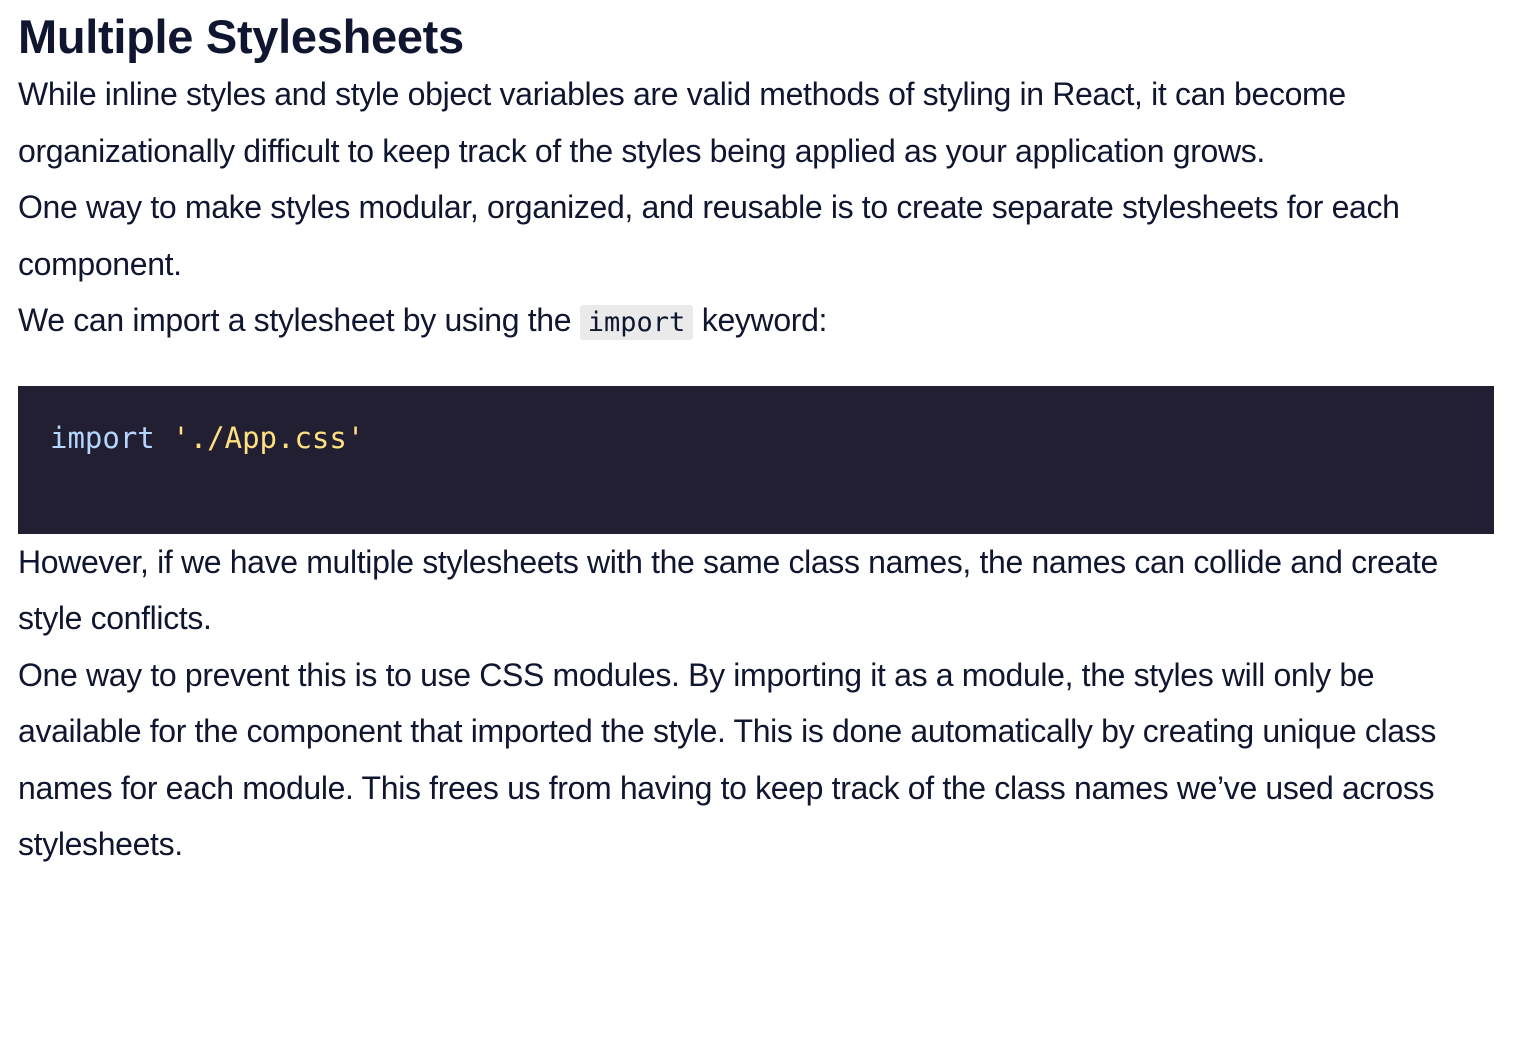 The width and height of the screenshot is (1522, 1052). What do you see at coordinates (299, 320) in the screenshot?
I see `import-intro-text: We can import a stylesheet by using the` at bounding box center [299, 320].